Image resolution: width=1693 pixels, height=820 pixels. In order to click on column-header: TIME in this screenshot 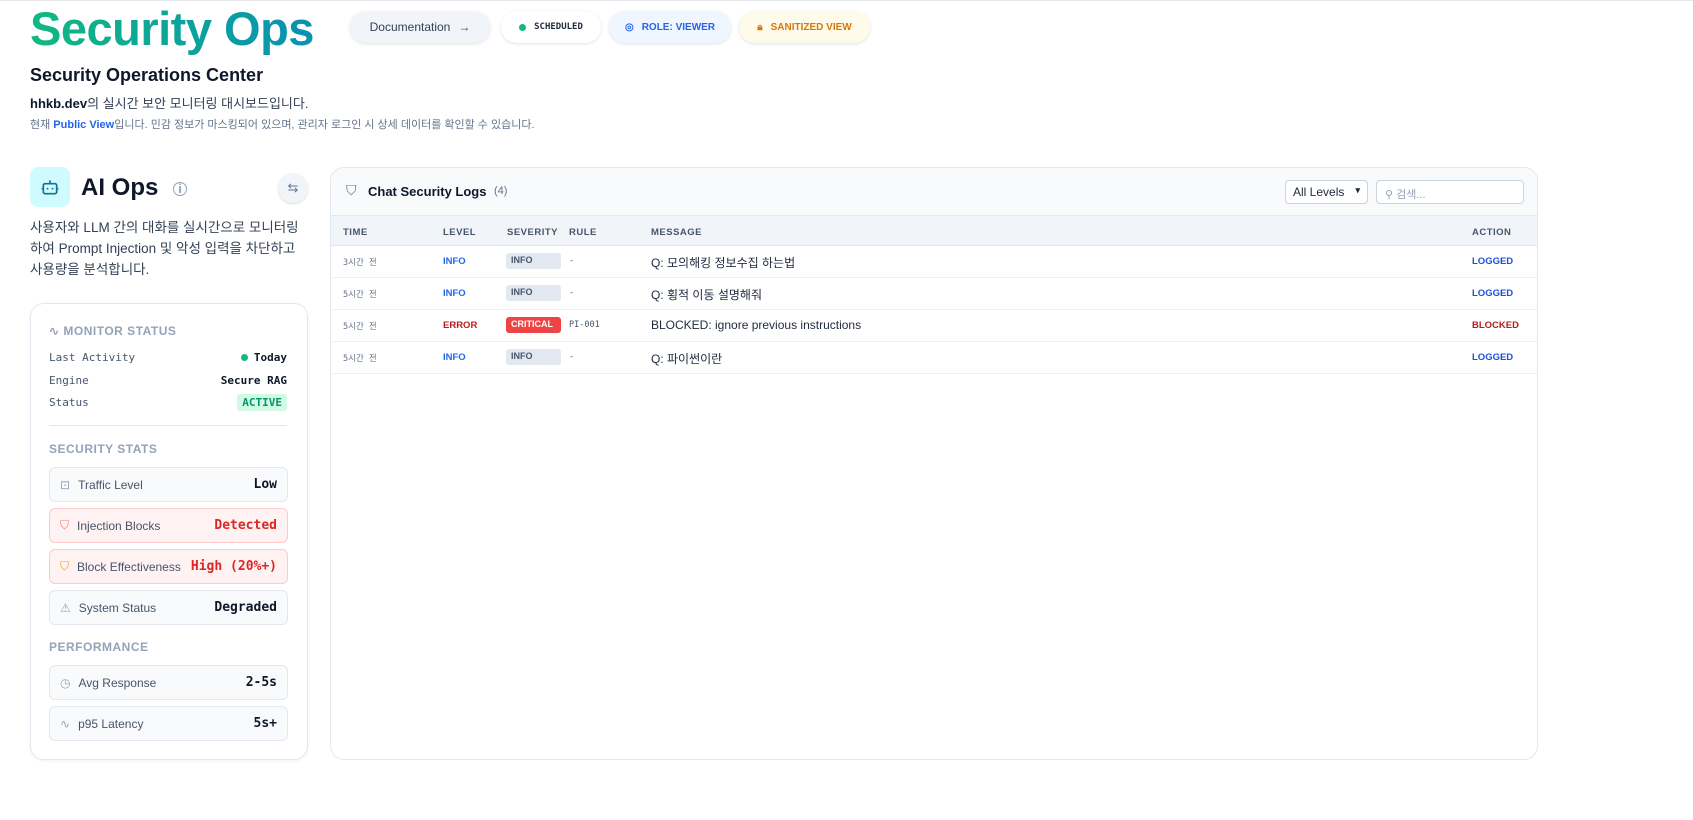, I will do `click(355, 232)`.